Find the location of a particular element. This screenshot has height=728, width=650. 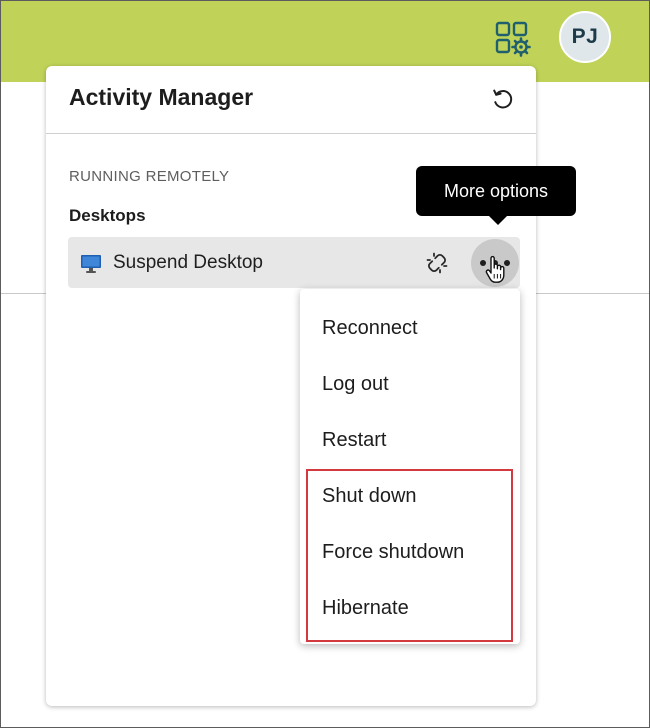

group-label-desktops: Desktops is located at coordinates (107, 215).